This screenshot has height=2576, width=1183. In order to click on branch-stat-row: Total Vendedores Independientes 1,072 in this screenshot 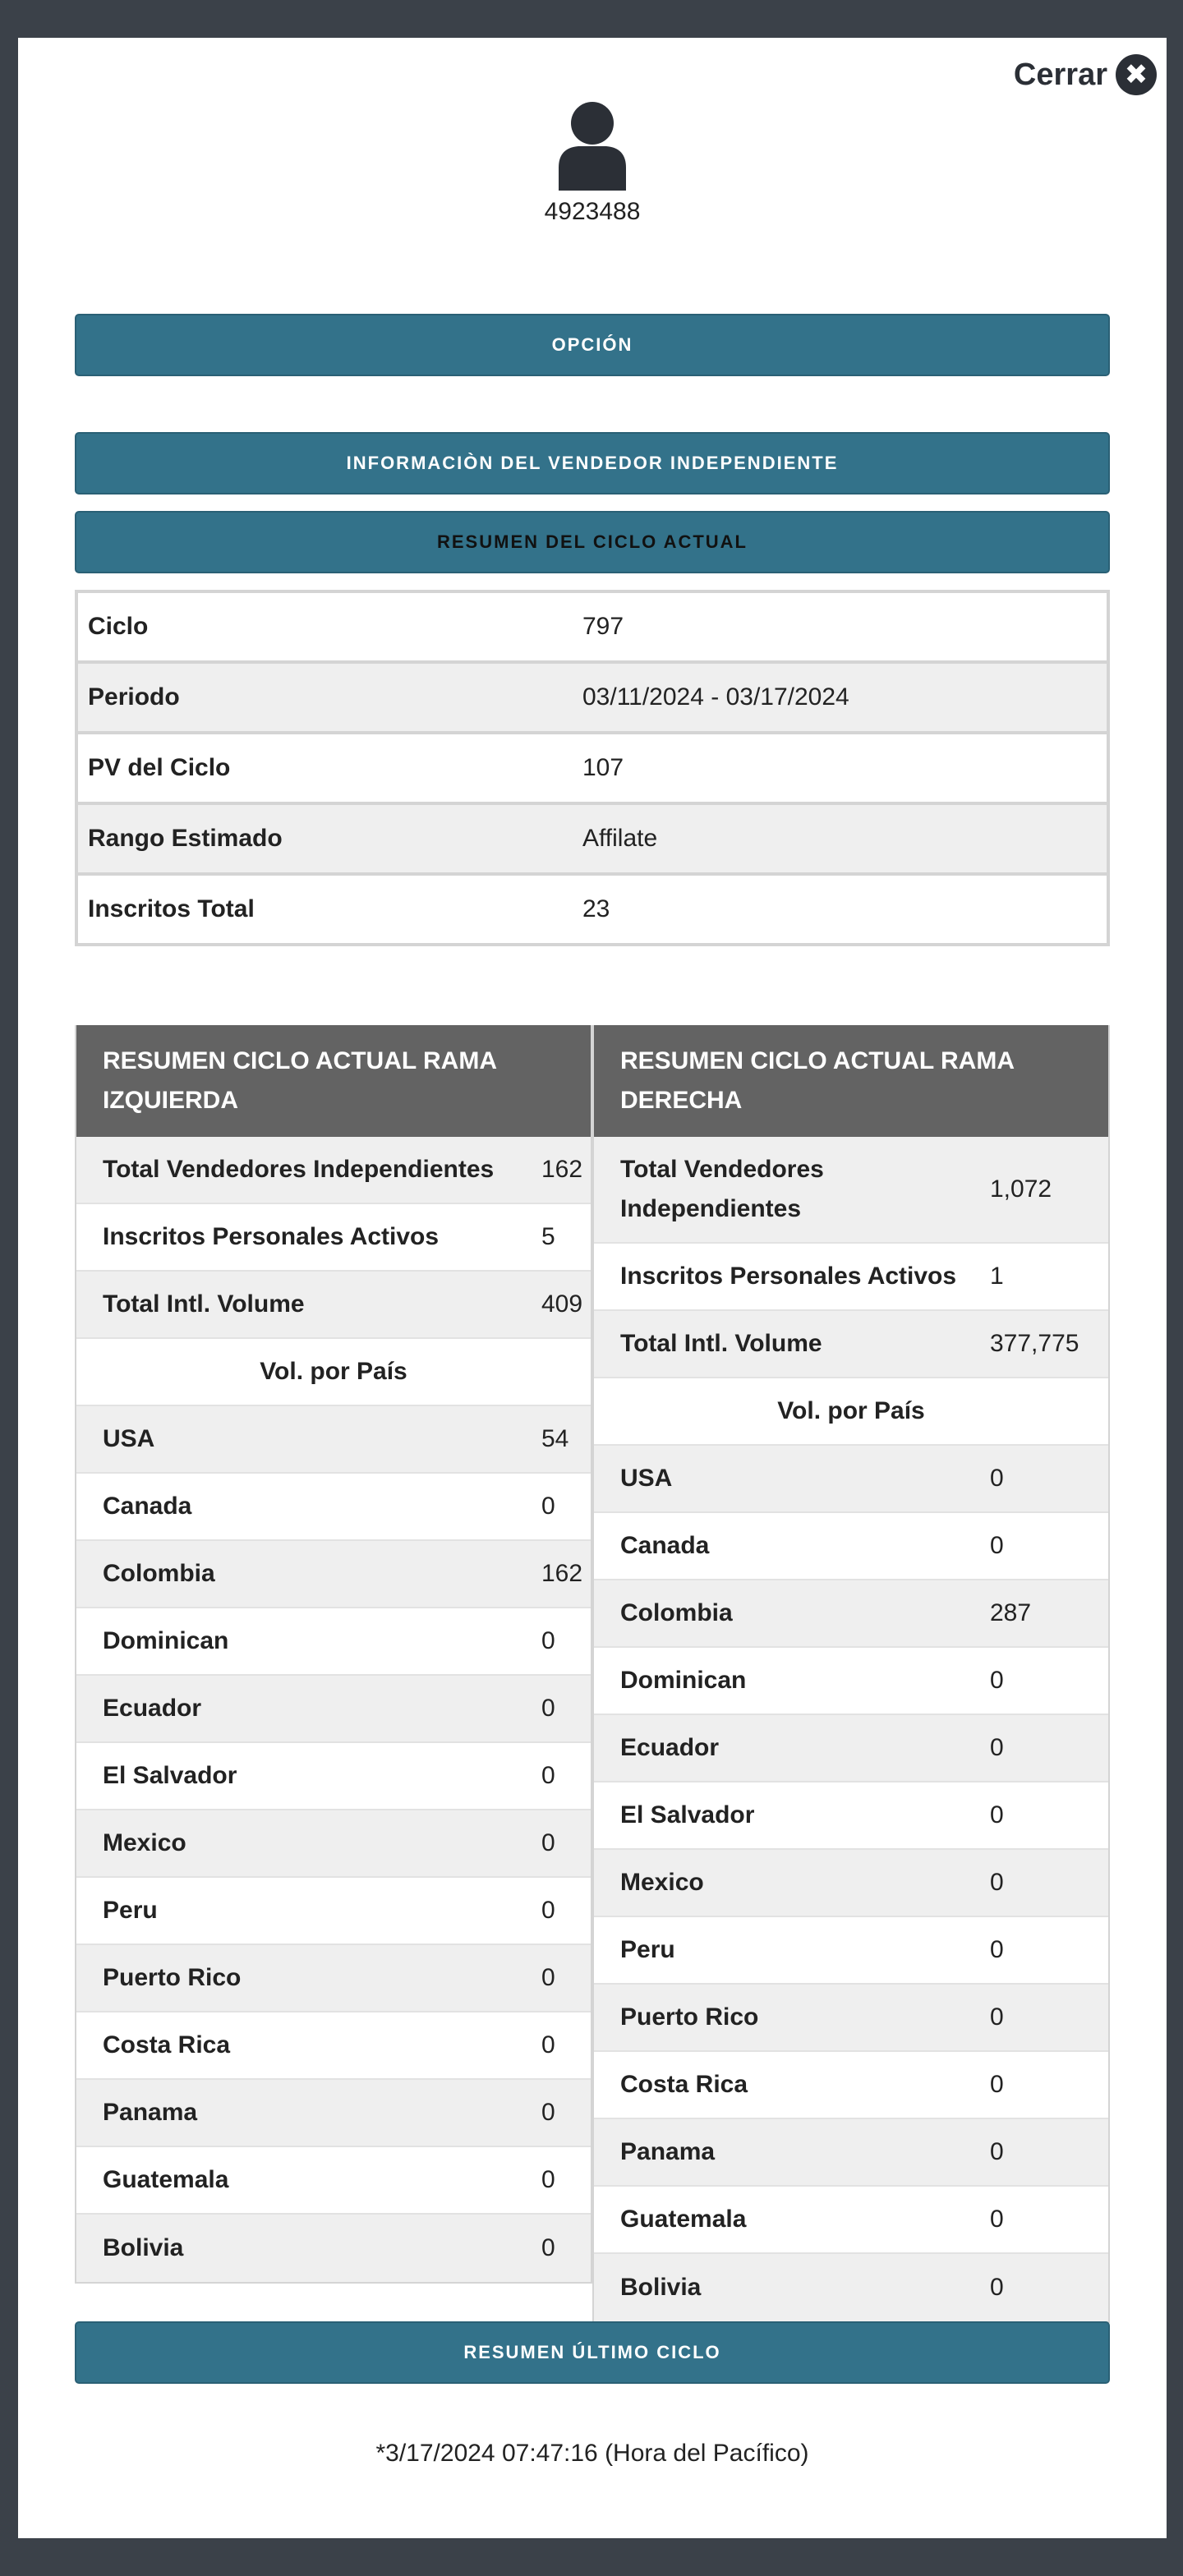, I will do `click(851, 1190)`.